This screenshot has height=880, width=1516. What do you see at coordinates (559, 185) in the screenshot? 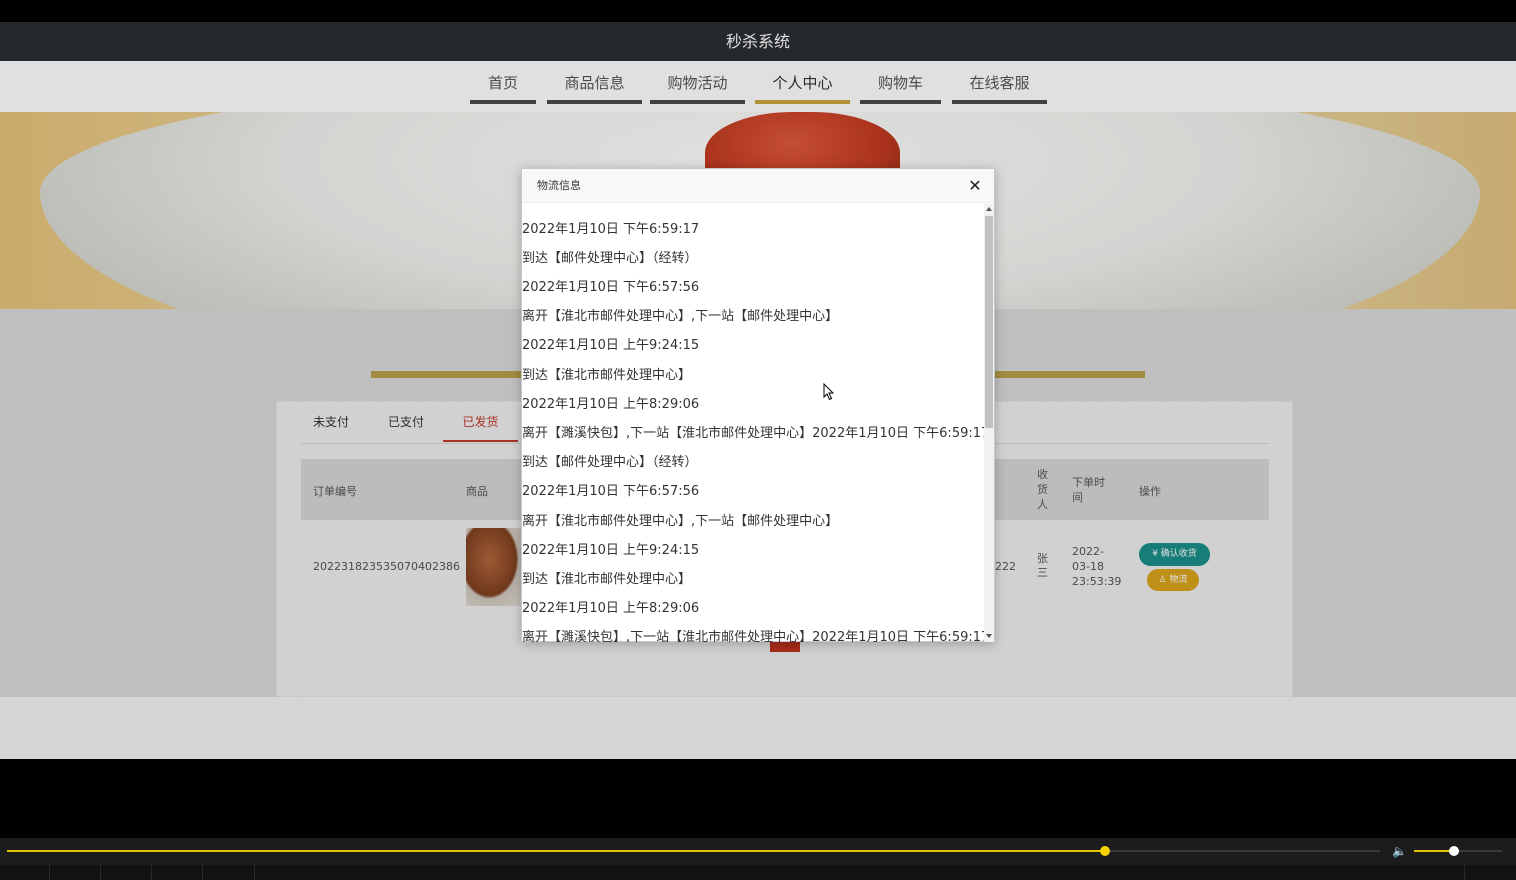
I see `modal-title: 物流信息` at bounding box center [559, 185].